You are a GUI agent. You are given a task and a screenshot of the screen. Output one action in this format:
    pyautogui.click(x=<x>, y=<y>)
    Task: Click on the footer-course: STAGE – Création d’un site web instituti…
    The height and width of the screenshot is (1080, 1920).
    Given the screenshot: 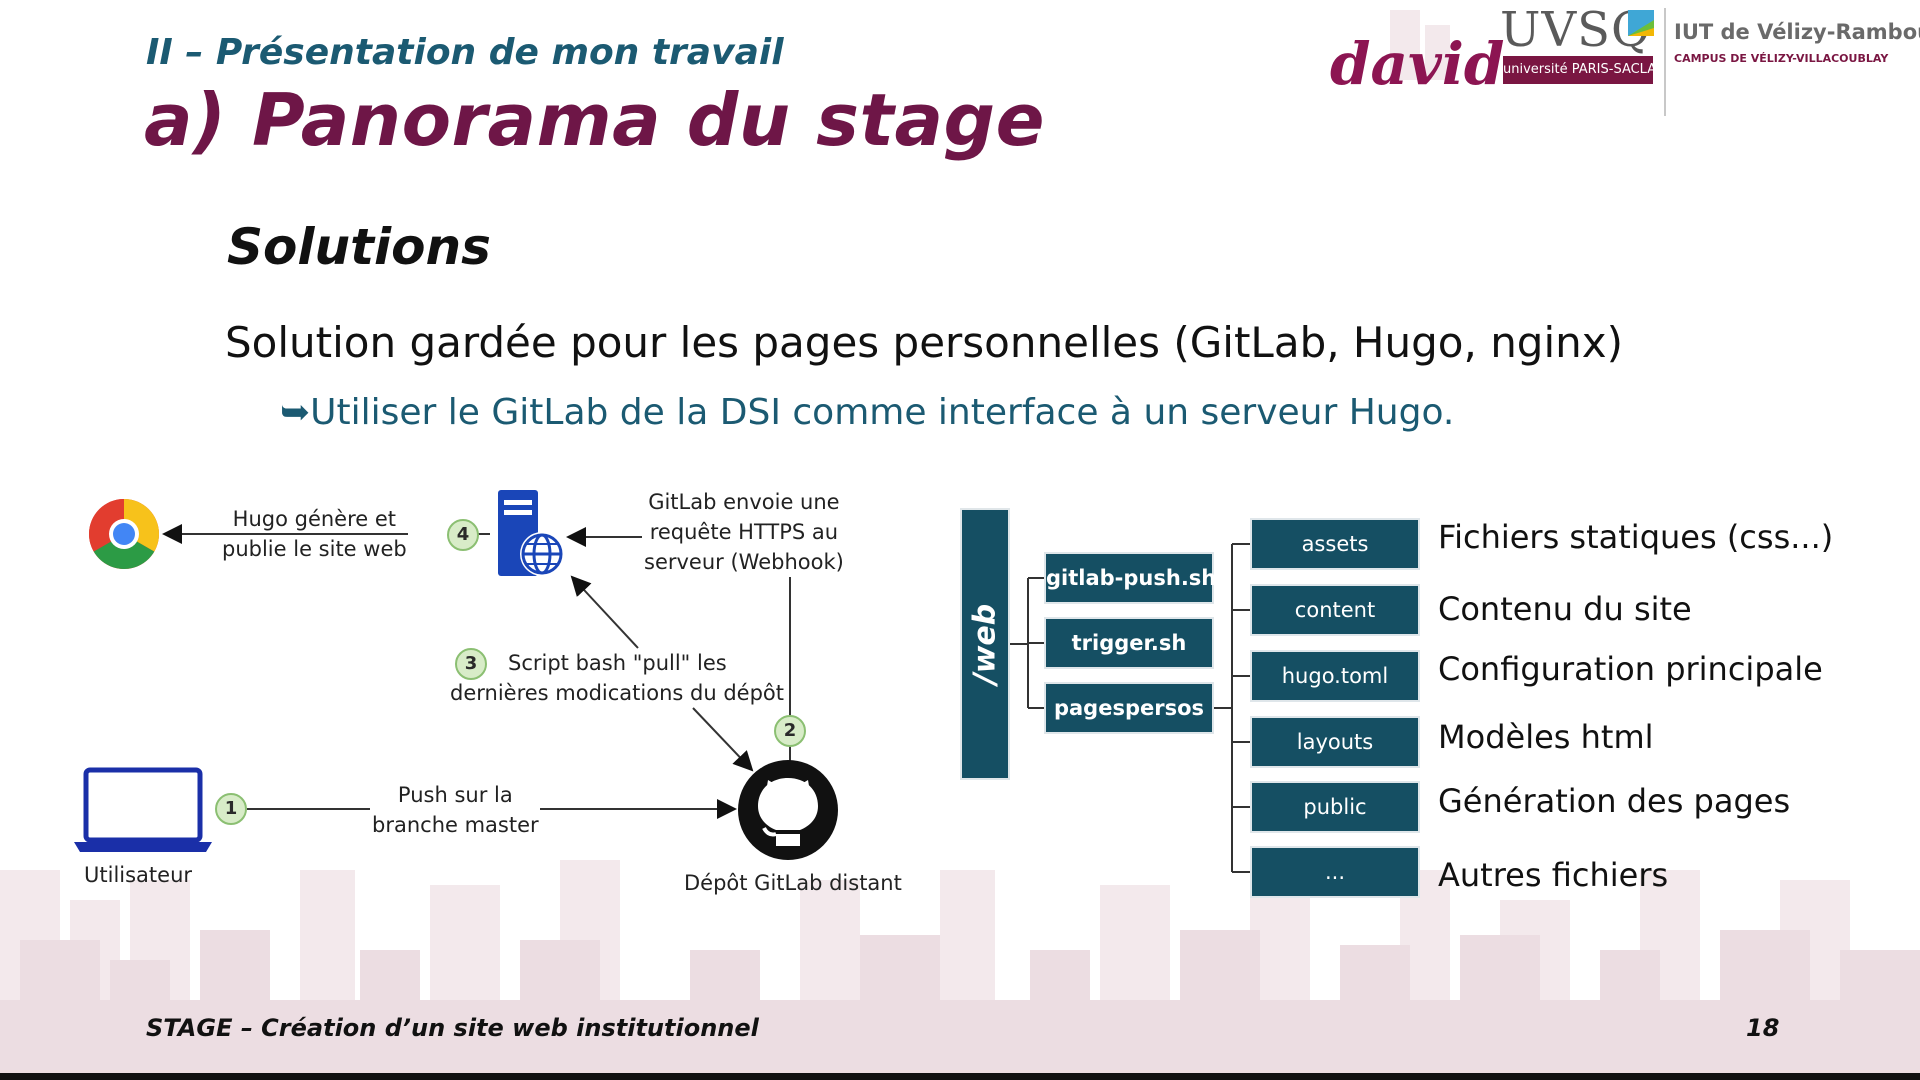 What is the action you would take?
    pyautogui.click(x=452, y=1028)
    